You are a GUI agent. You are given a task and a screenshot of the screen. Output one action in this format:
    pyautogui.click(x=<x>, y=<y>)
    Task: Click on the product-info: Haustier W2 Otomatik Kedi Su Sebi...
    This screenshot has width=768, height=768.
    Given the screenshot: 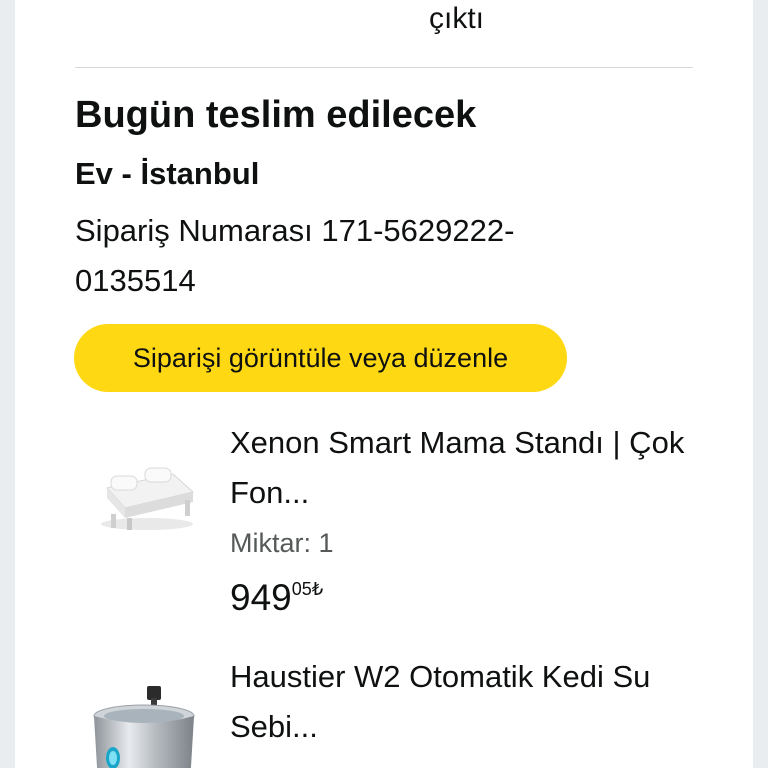 What is the action you would take?
    pyautogui.click(x=470, y=702)
    